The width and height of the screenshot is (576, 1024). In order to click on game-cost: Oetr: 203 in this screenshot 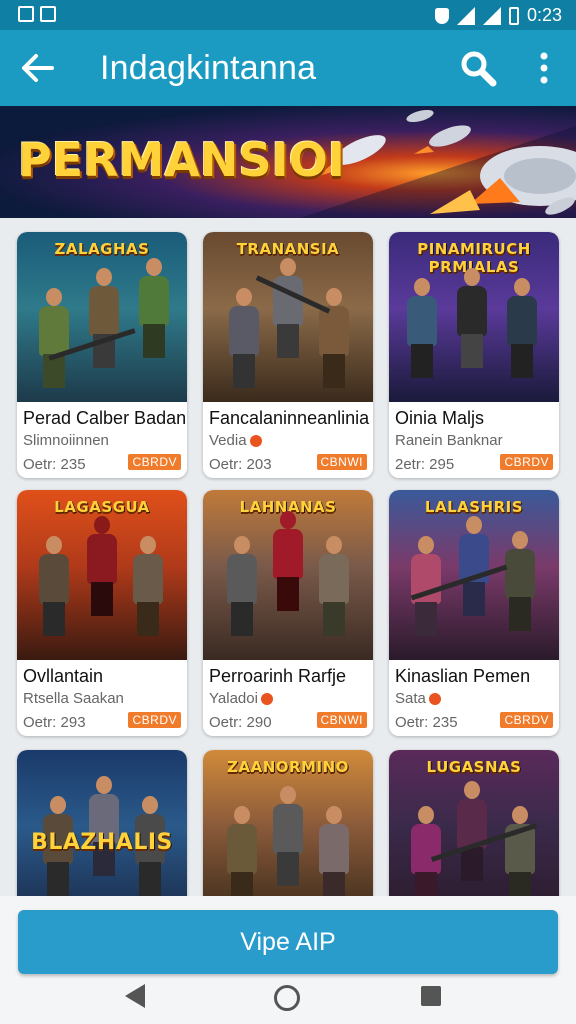, I will do `click(240, 464)`.